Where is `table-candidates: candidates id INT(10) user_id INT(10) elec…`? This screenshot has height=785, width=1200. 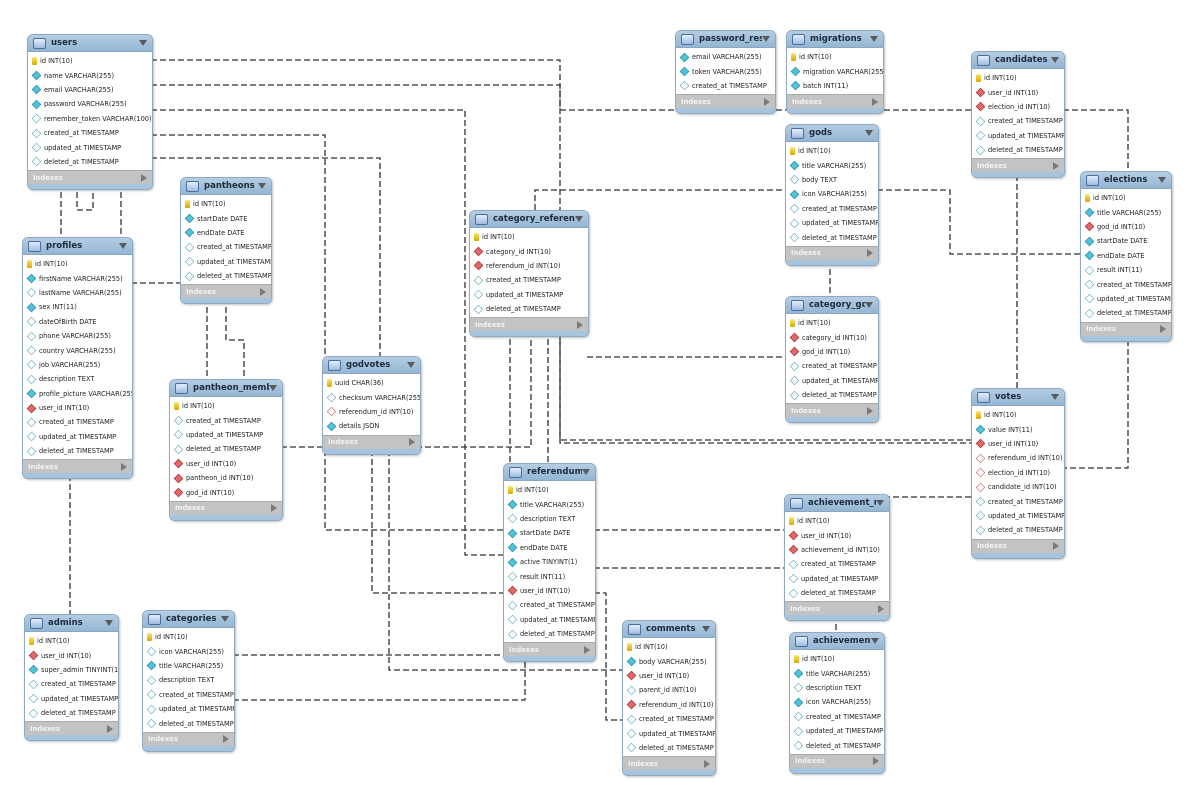 table-candidates: candidates id INT(10) user_id INT(10) elec… is located at coordinates (1018, 115).